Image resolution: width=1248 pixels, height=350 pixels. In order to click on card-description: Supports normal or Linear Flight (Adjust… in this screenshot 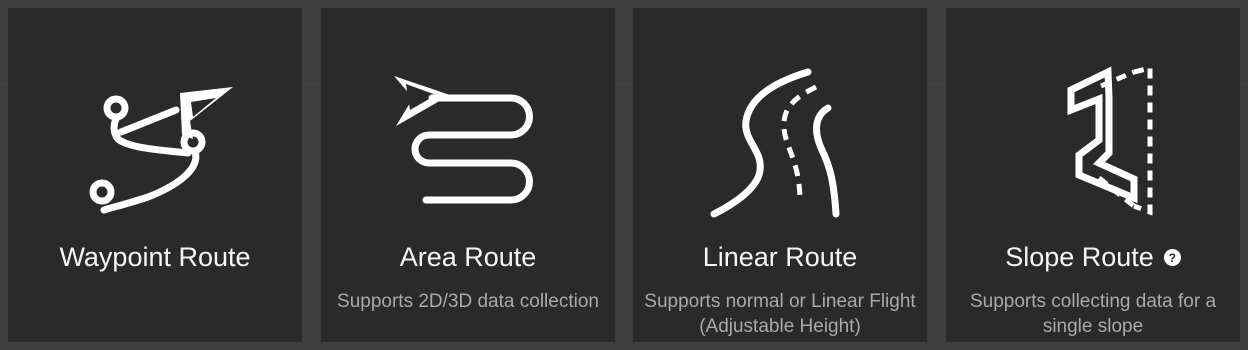, I will do `click(780, 314)`.